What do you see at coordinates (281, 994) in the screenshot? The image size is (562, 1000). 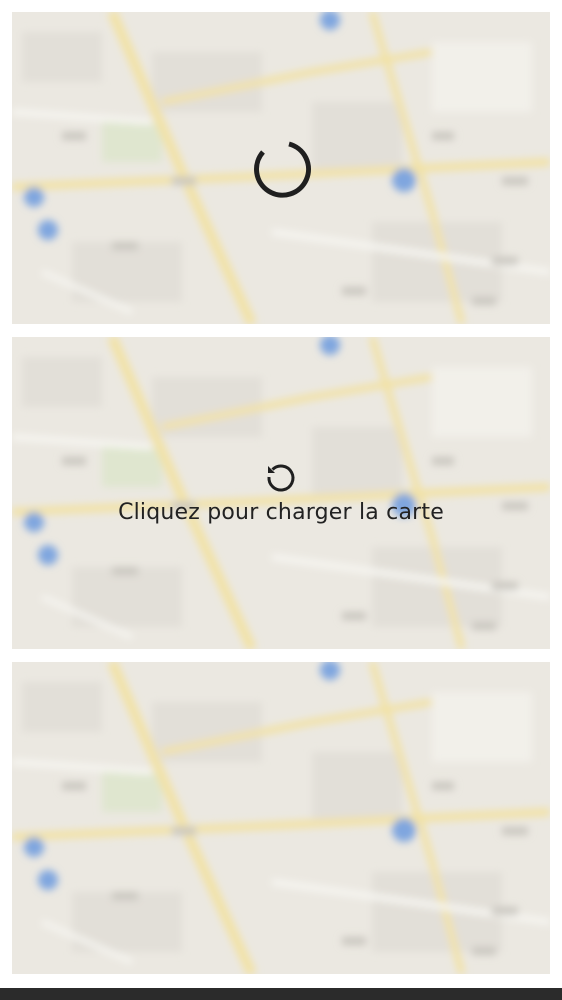 I see `bottom-bar` at bounding box center [281, 994].